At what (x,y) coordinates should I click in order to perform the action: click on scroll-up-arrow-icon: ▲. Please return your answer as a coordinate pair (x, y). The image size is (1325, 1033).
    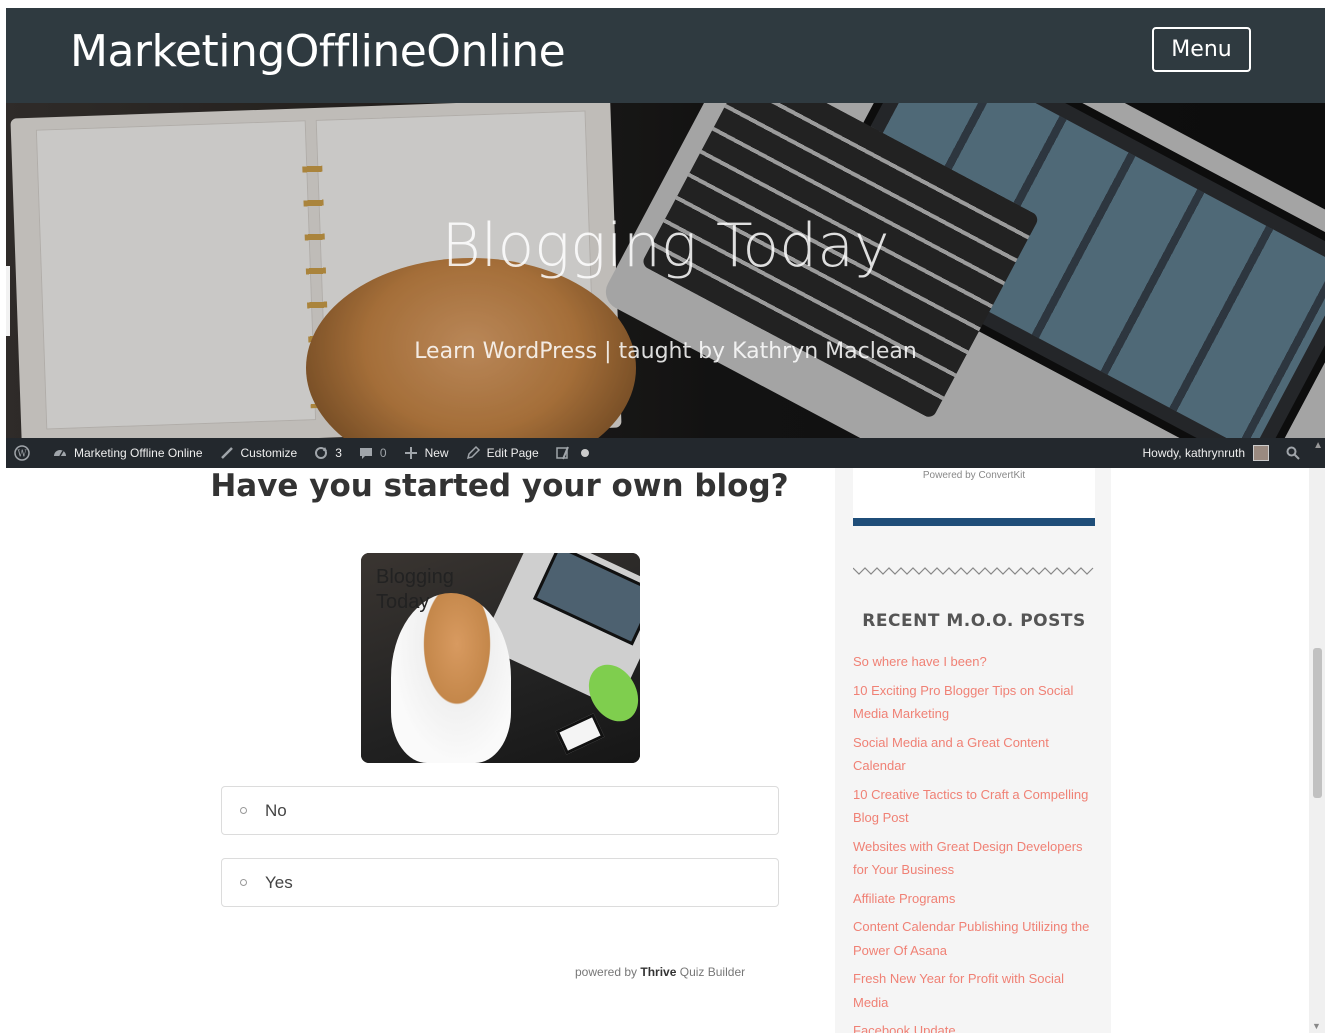
    Looking at the image, I should click on (1318, 445).